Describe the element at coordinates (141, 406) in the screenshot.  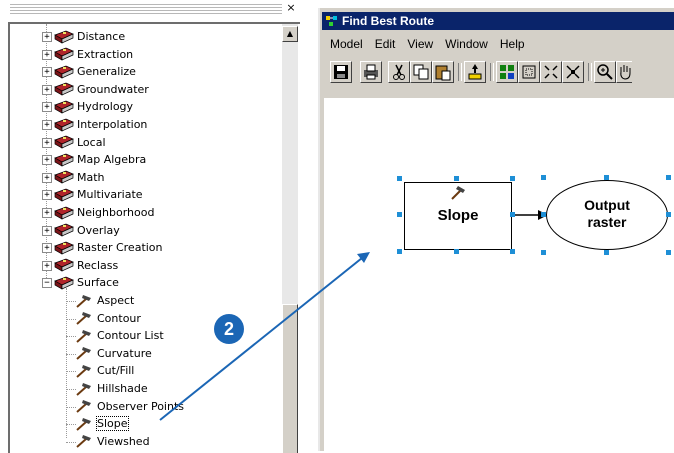
I see `tool-label: Observer Points` at that location.